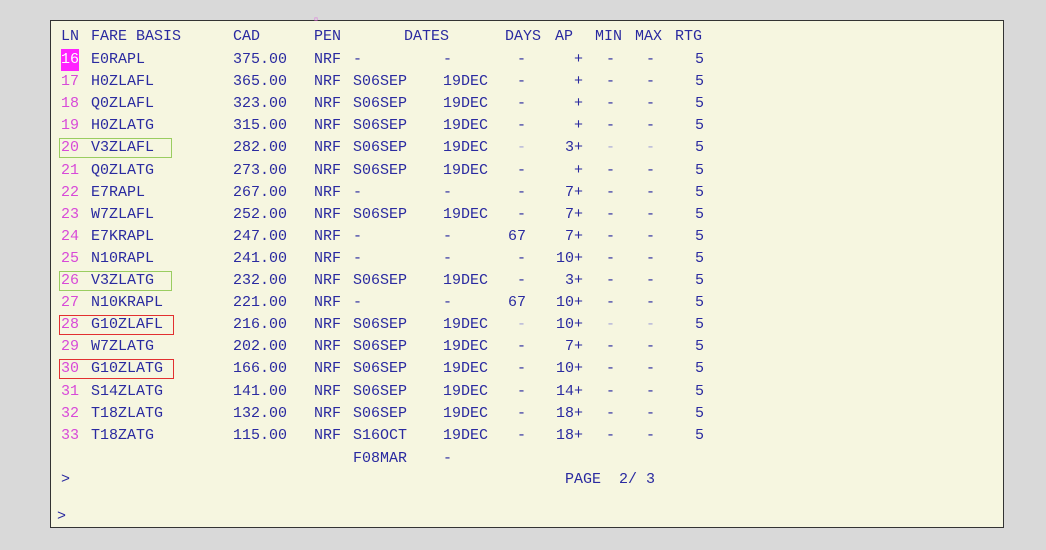  Describe the element at coordinates (122, 171) in the screenshot. I see `fare-basis-code: Q0ZLATG` at that location.